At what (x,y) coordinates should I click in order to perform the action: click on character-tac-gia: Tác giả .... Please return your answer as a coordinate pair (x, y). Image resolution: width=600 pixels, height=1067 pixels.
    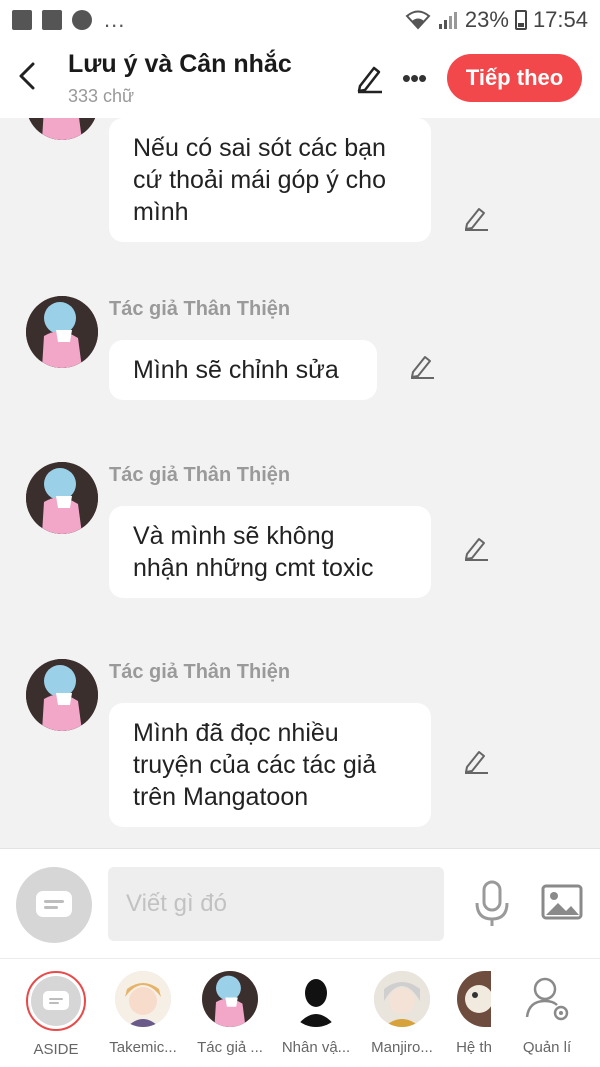
    Looking at the image, I should click on (230, 1013).